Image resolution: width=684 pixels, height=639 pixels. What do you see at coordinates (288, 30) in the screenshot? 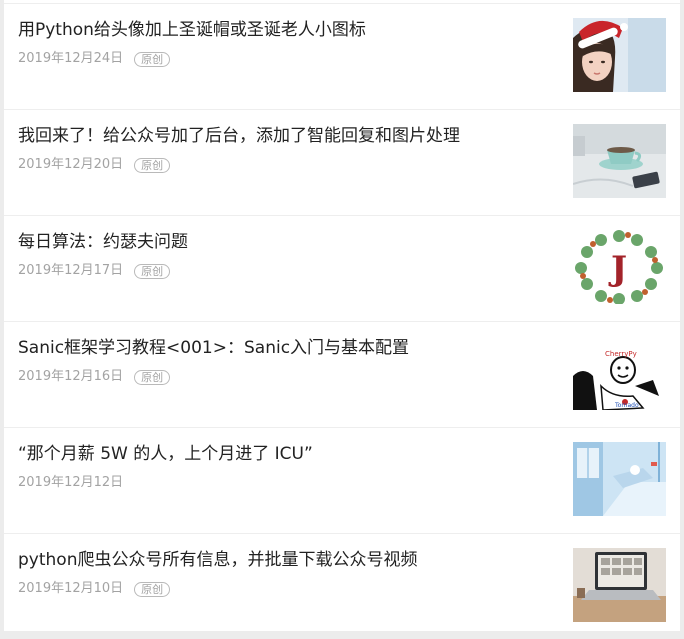
I see `article-title: 用Python给头像加上圣诞帽或圣诞老人小图标` at bounding box center [288, 30].